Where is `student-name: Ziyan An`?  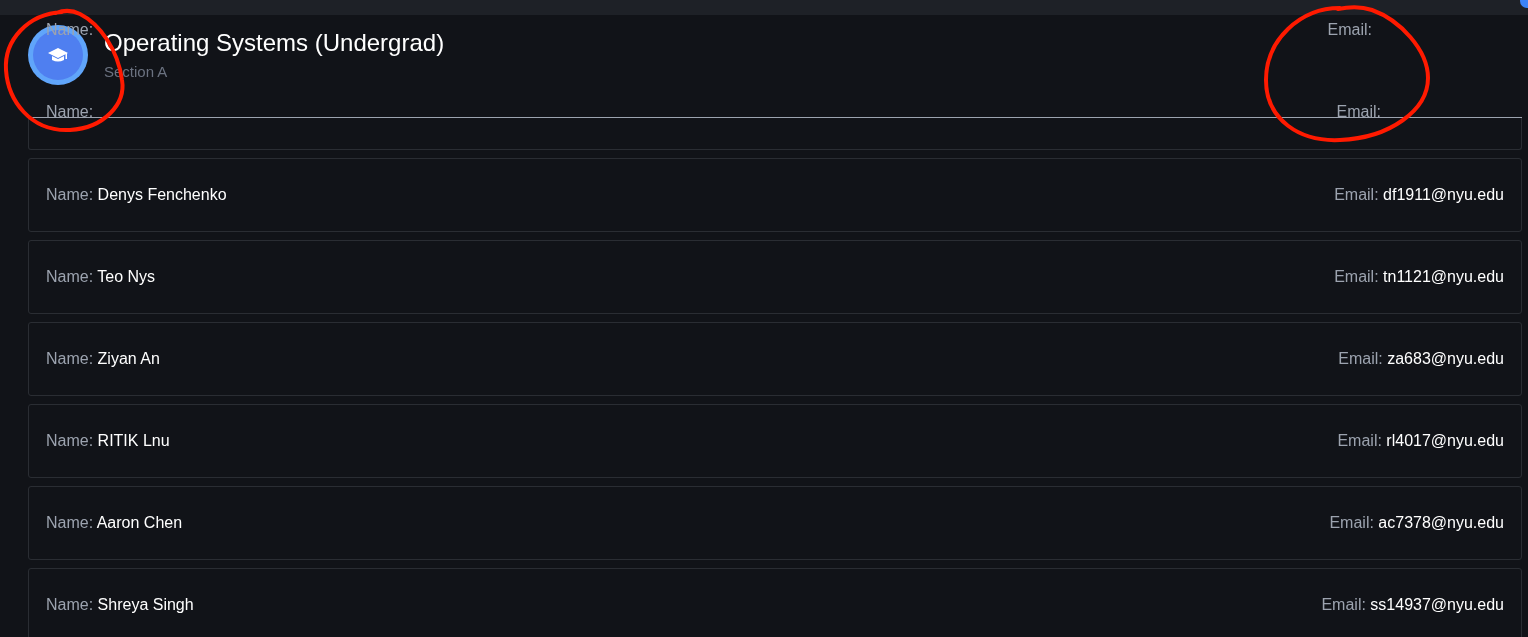
student-name: Ziyan An is located at coordinates (128, 358).